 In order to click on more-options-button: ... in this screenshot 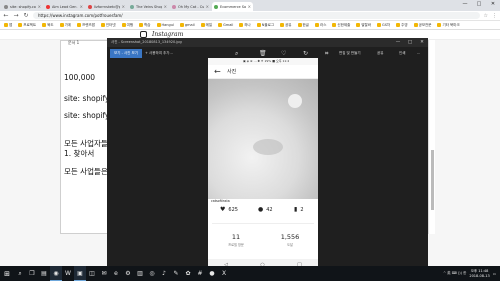, I will do `click(418, 53)`.